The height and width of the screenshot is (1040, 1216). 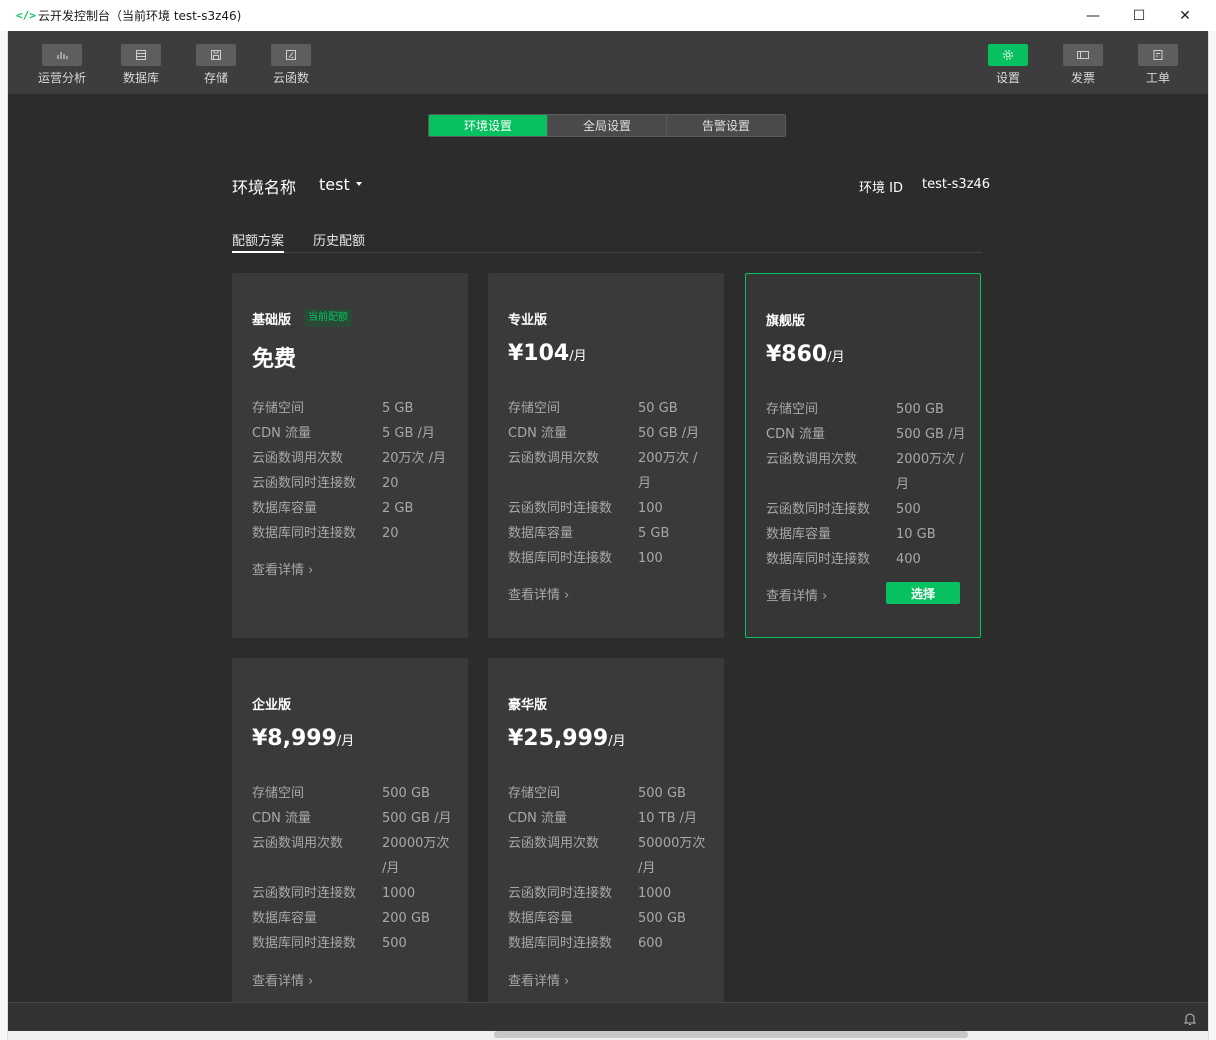 What do you see at coordinates (398, 508) in the screenshot?
I see `spec-value: 2 GB` at bounding box center [398, 508].